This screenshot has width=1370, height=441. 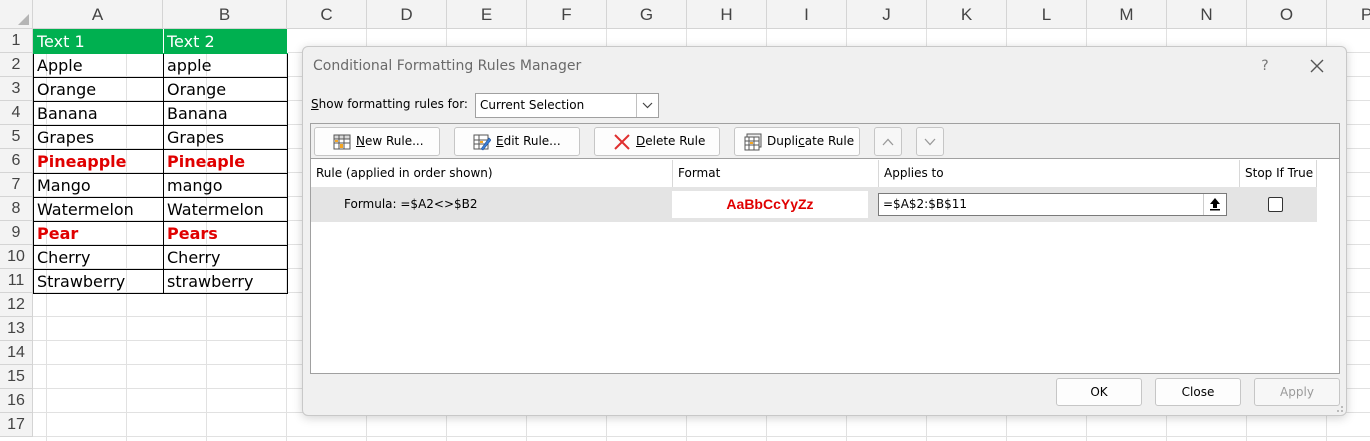 I want to click on collapse-dialog-icon, so click(x=1214, y=204).